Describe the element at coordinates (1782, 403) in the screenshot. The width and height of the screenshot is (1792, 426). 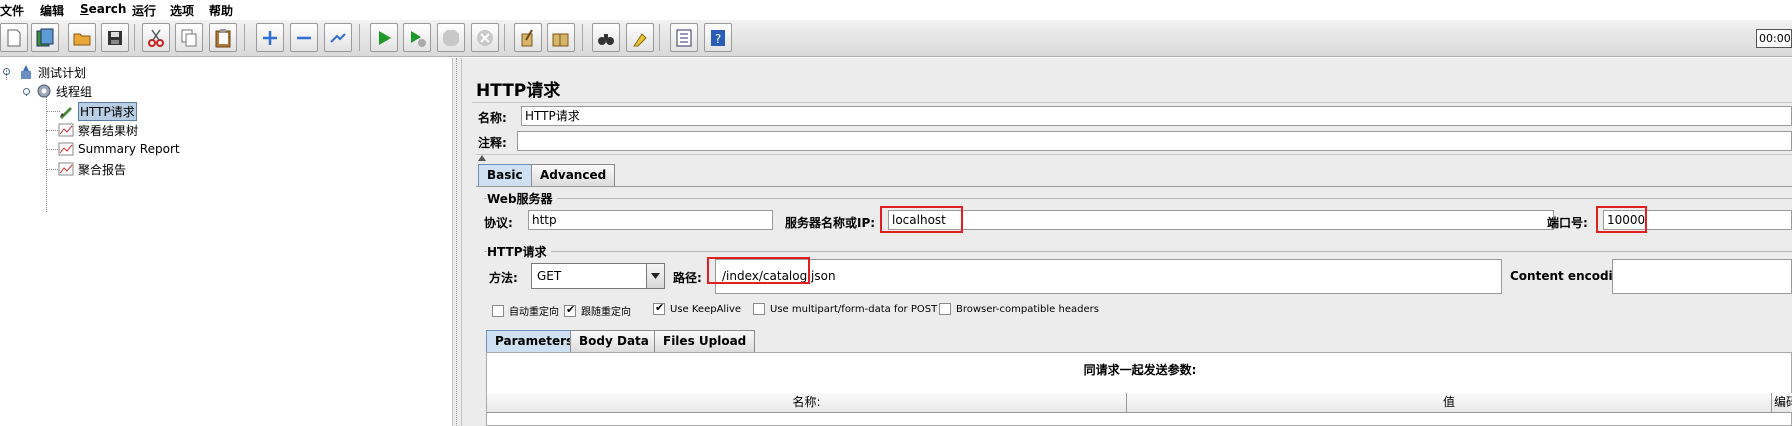
I see `column-header-encode: 编码` at that location.